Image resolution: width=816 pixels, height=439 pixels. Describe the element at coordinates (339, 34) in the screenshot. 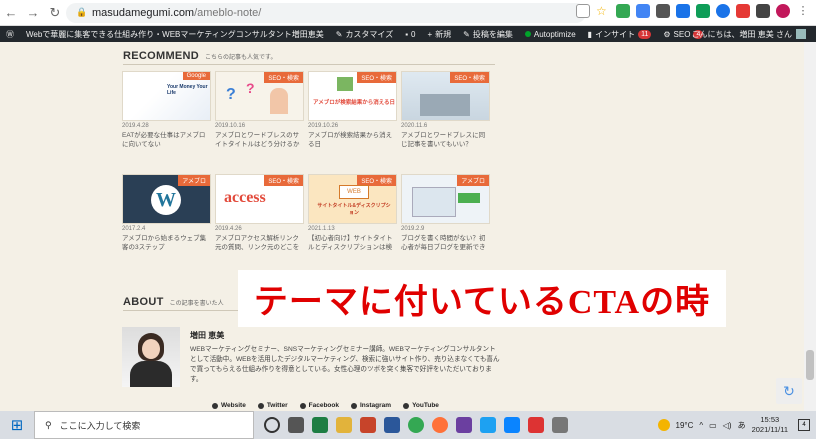

I see `brush-icon: ✎` at that location.